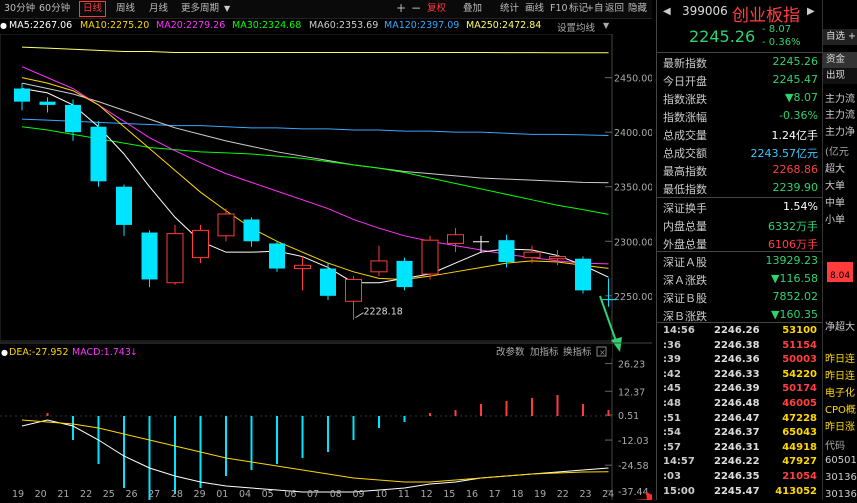  I want to click on date-label: 10, so click(381, 494).